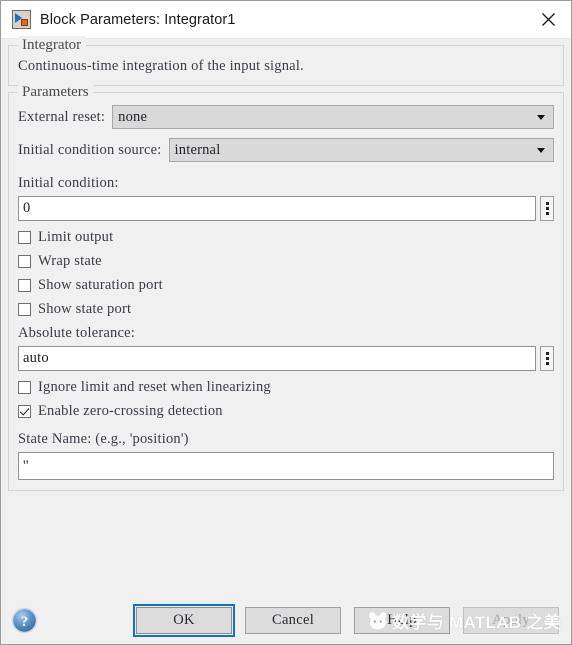 The width and height of the screenshot is (572, 645). I want to click on external-reset-dropdown: none, so click(333, 117).